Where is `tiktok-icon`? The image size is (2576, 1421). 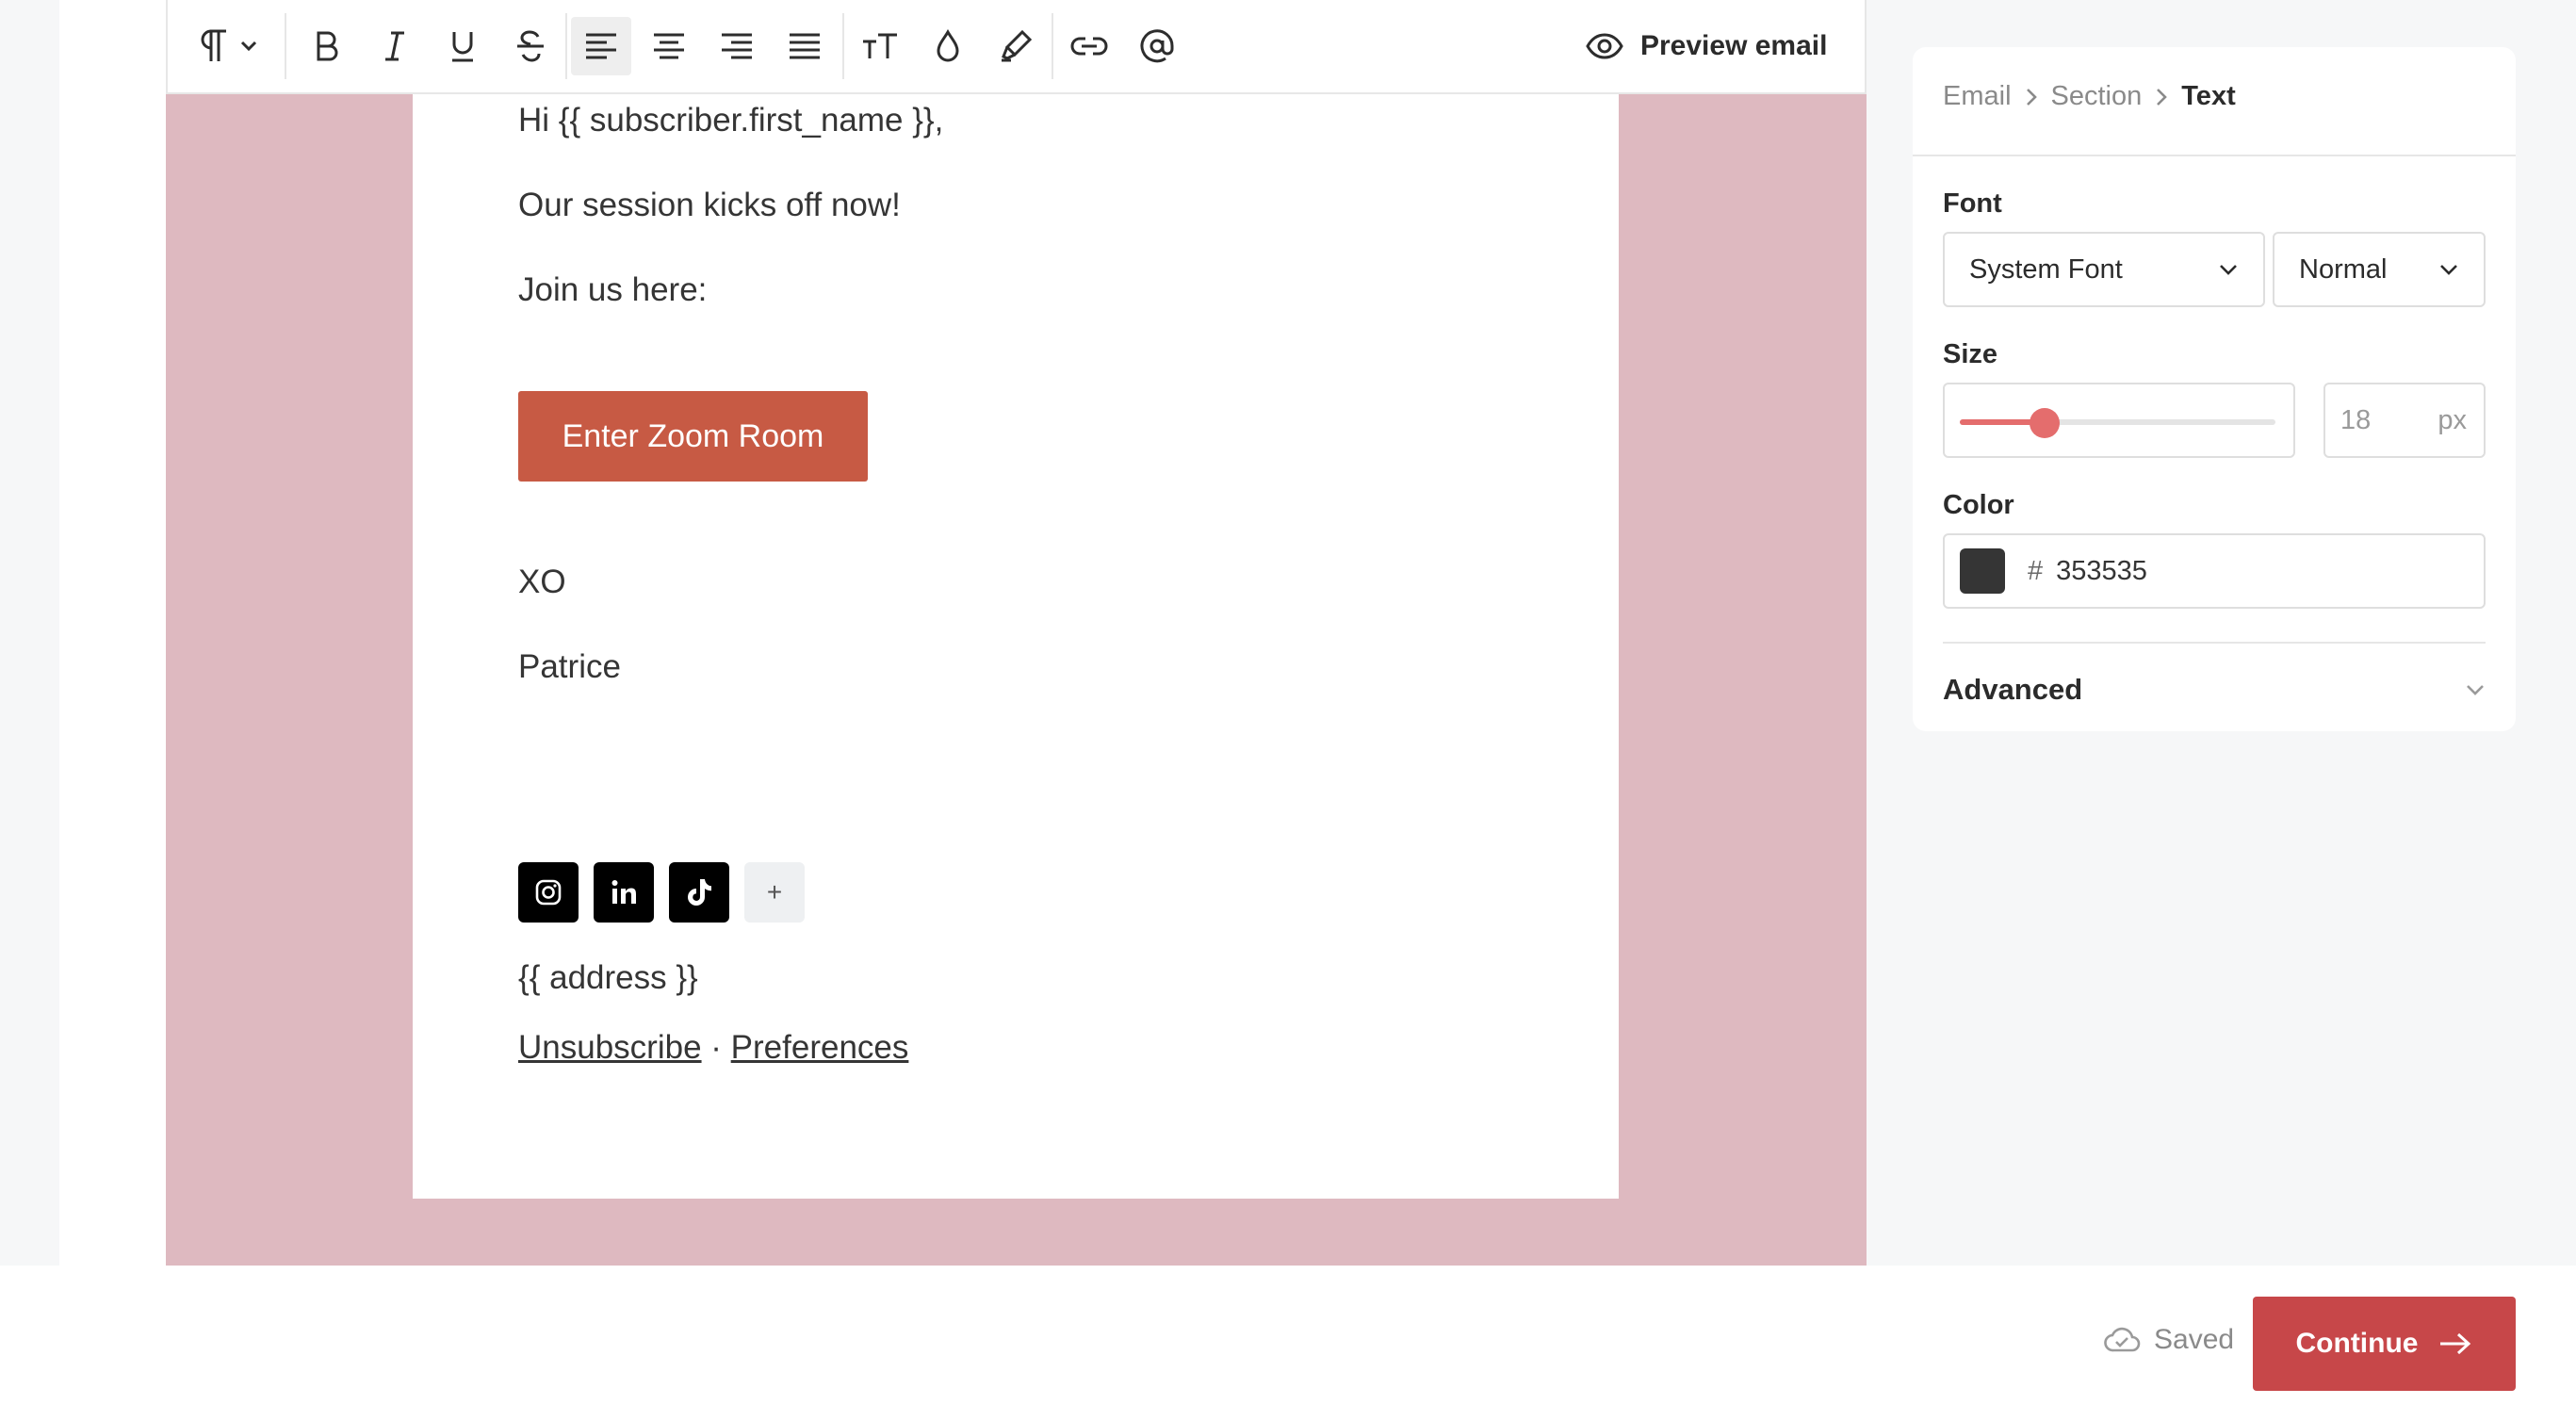
tiktok-icon is located at coordinates (699, 892).